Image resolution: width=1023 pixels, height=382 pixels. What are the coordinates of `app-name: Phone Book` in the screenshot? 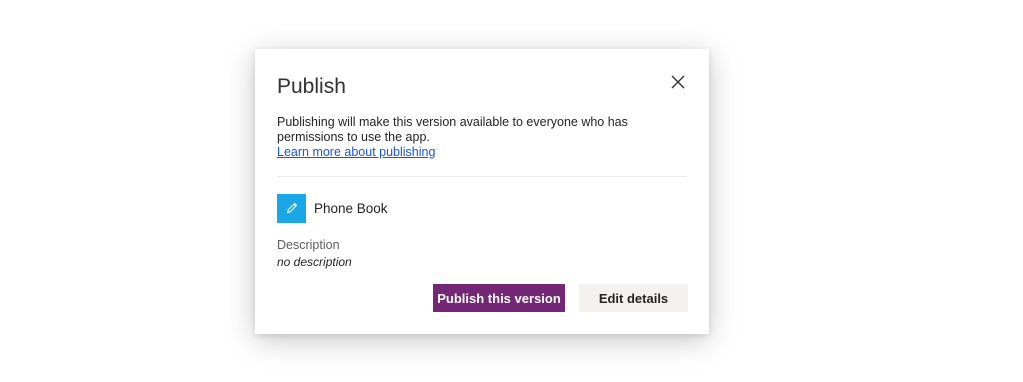 It's located at (351, 208).